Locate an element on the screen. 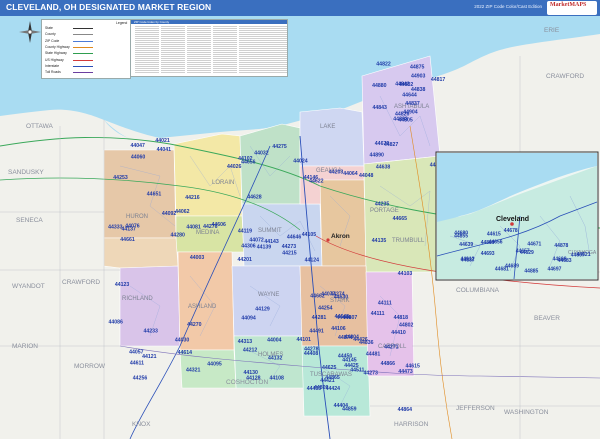 The height and width of the screenshot is (439, 600). zip-label: 44254 is located at coordinates (325, 309).